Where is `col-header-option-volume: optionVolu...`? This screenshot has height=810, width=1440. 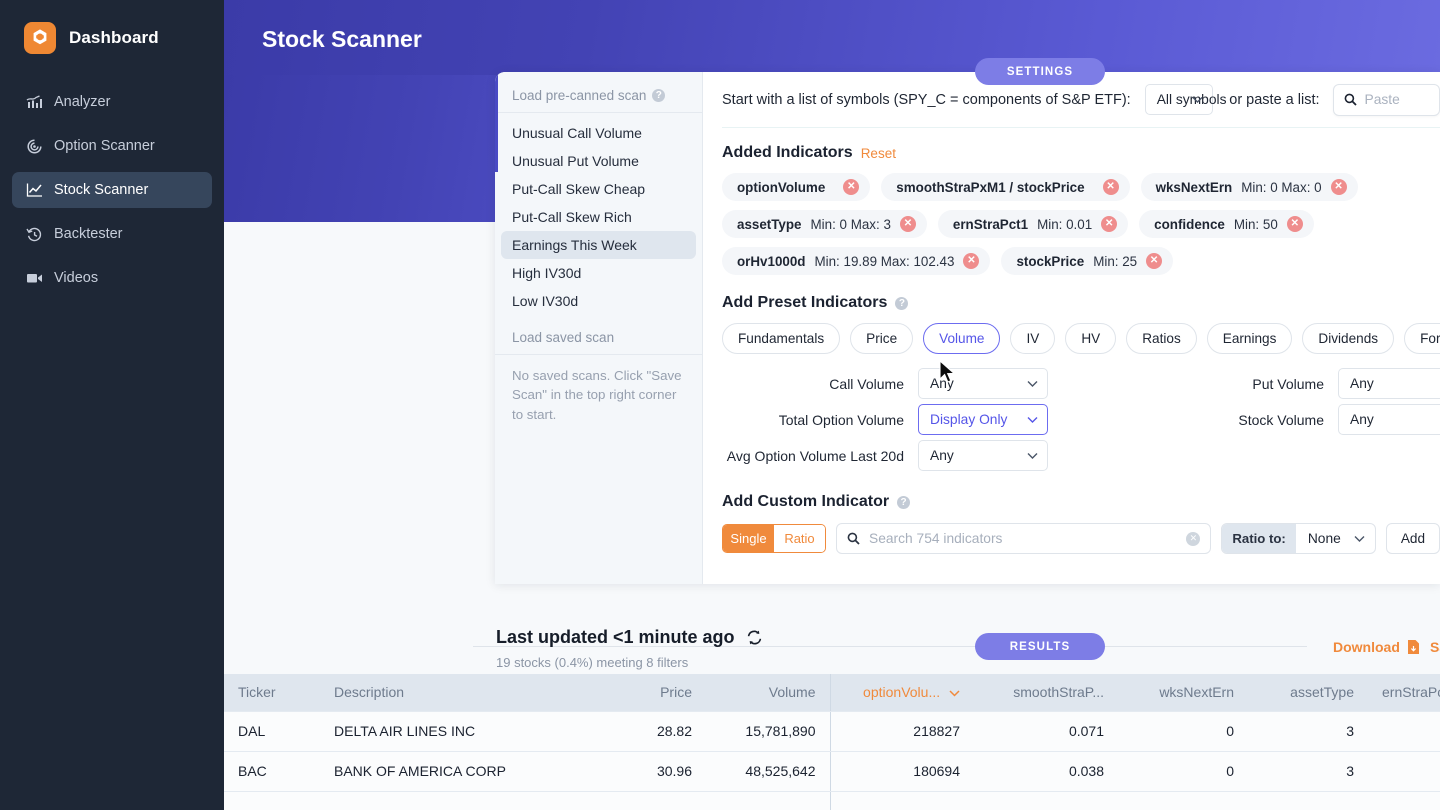
col-header-option-volume: optionVolu... is located at coordinates (901, 693).